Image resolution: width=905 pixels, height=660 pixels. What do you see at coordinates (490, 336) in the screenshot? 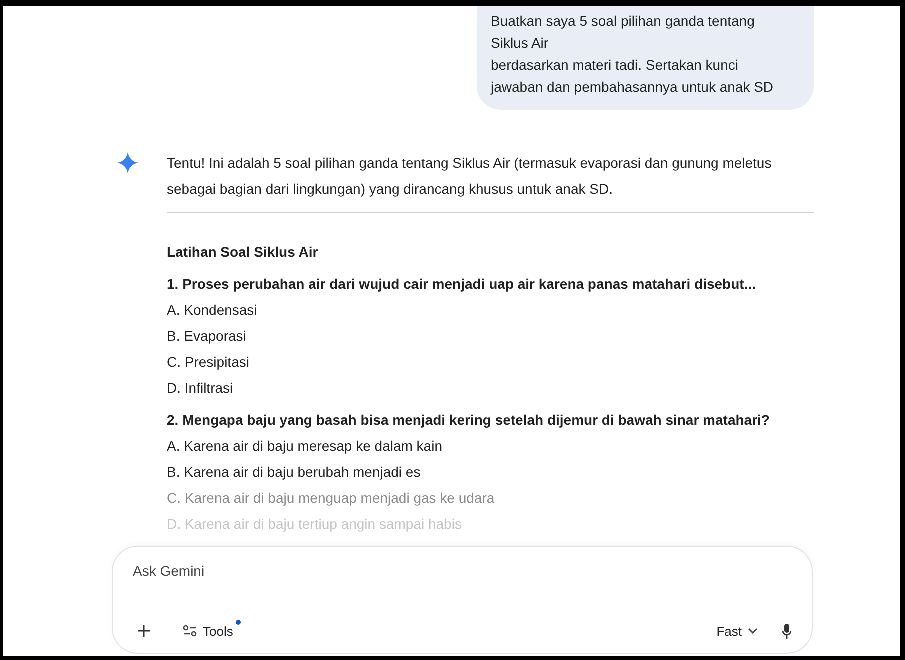
I see `answer-option: B. Evaporasi` at bounding box center [490, 336].